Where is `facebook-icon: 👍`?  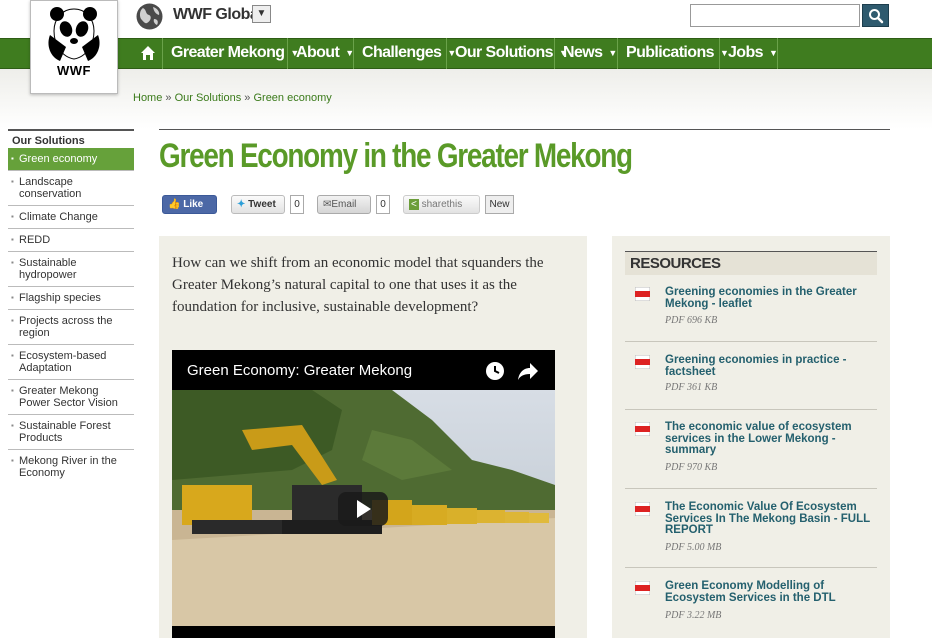
facebook-icon: 👍 is located at coordinates (174, 204).